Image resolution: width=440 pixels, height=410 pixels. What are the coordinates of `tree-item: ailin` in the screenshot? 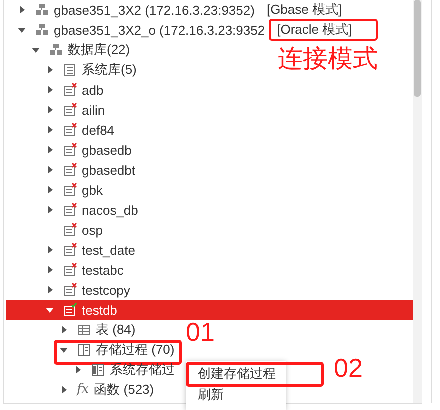 It's located at (76, 110).